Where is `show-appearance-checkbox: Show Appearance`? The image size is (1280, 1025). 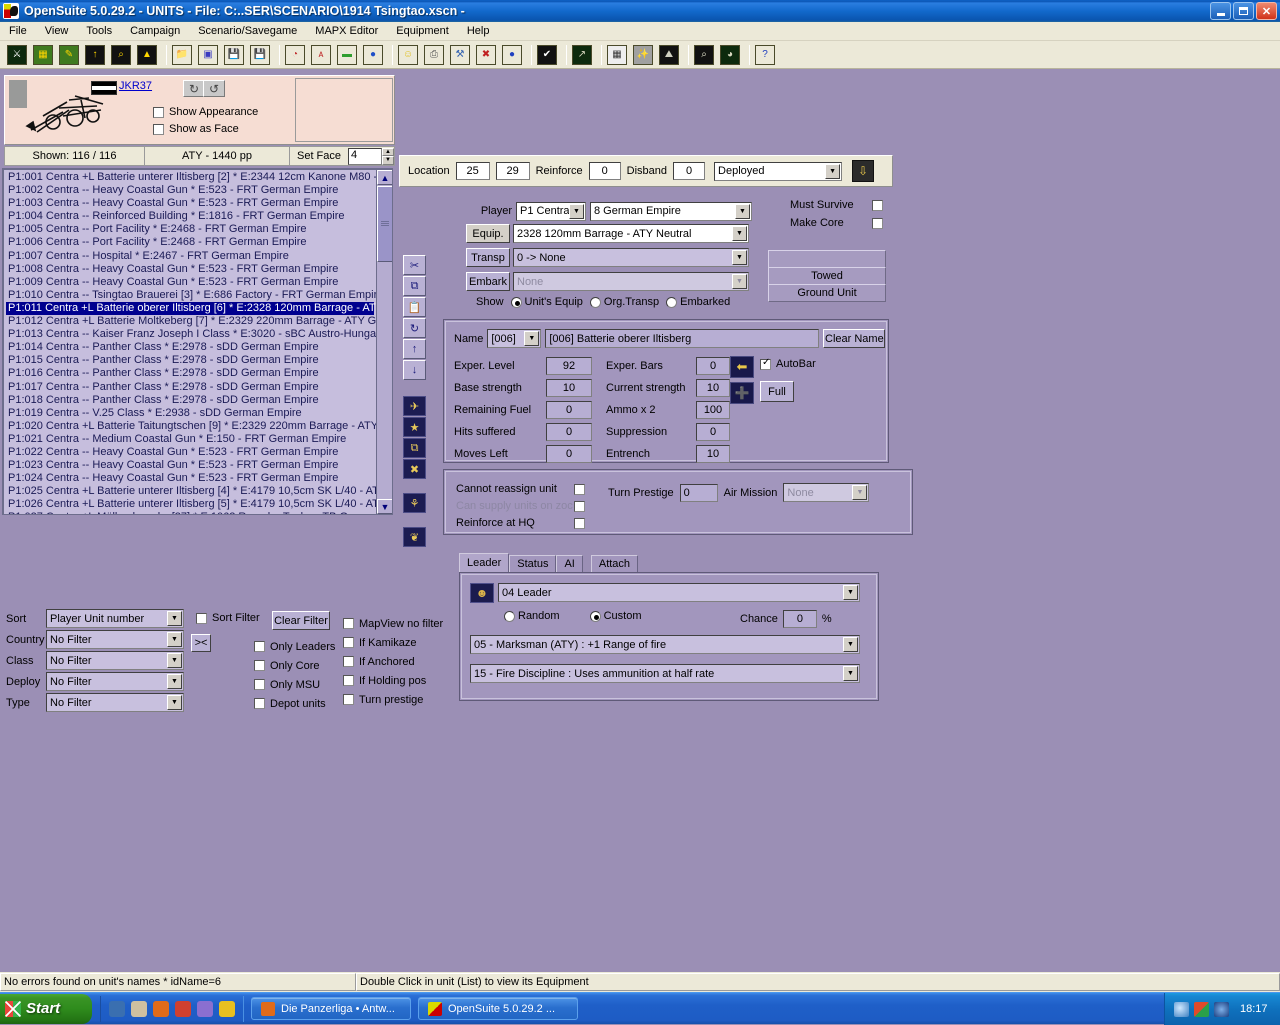 show-appearance-checkbox: Show Appearance is located at coordinates (205, 112).